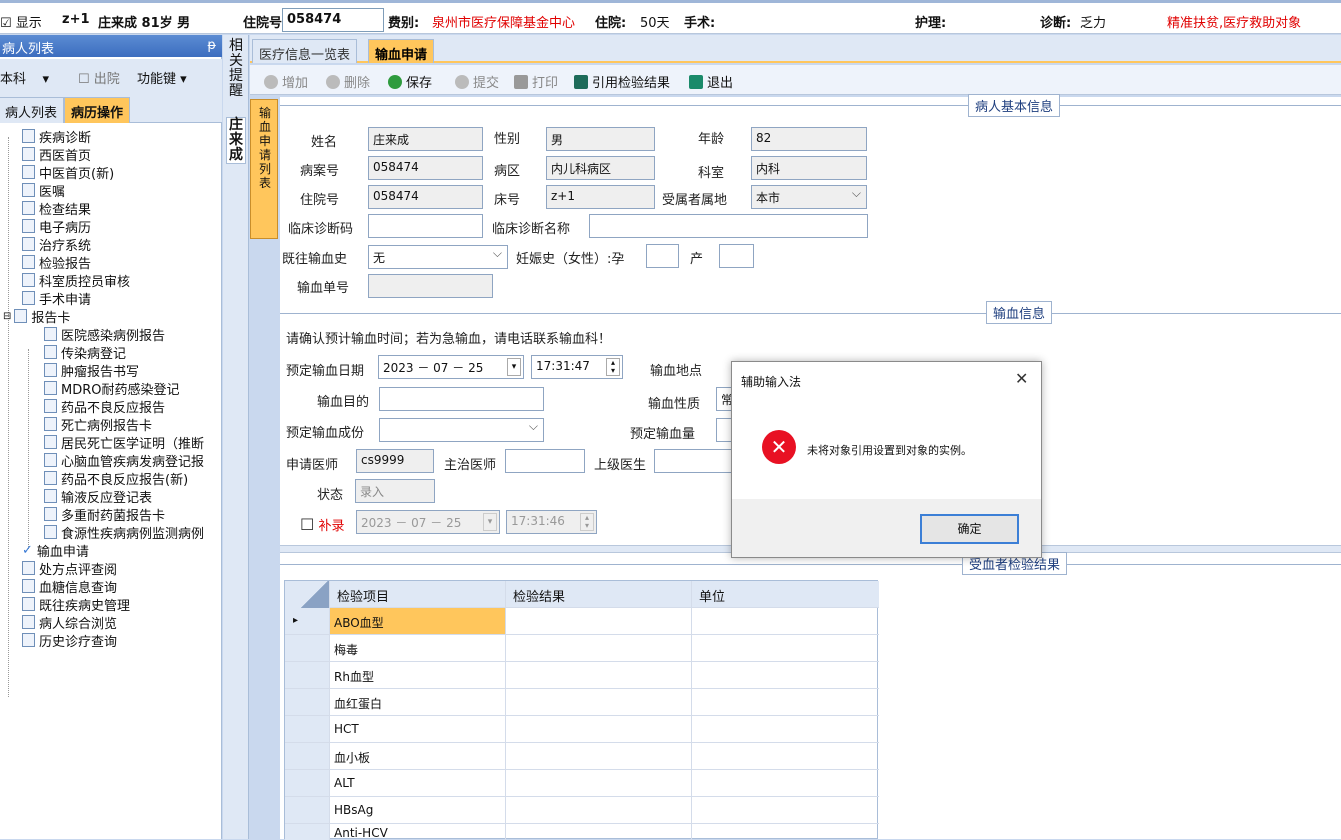  Describe the element at coordinates (112, 388) in the screenshot. I see `tree-item: MDRO耐药感染登记` at that location.